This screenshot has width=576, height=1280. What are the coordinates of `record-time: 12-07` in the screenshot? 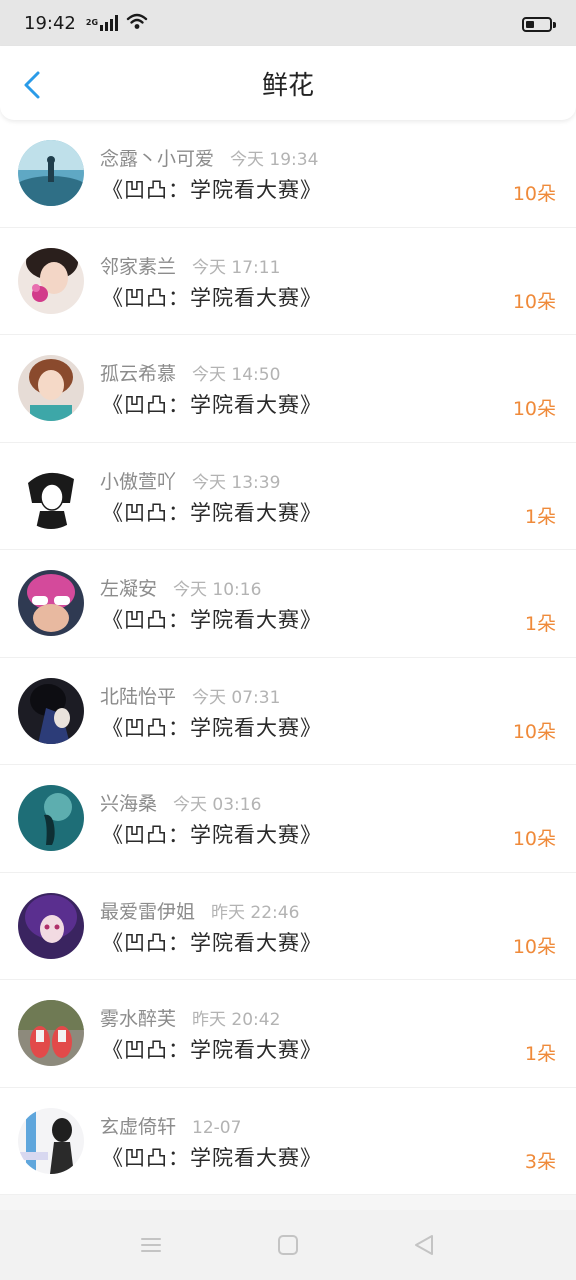 It's located at (217, 1127).